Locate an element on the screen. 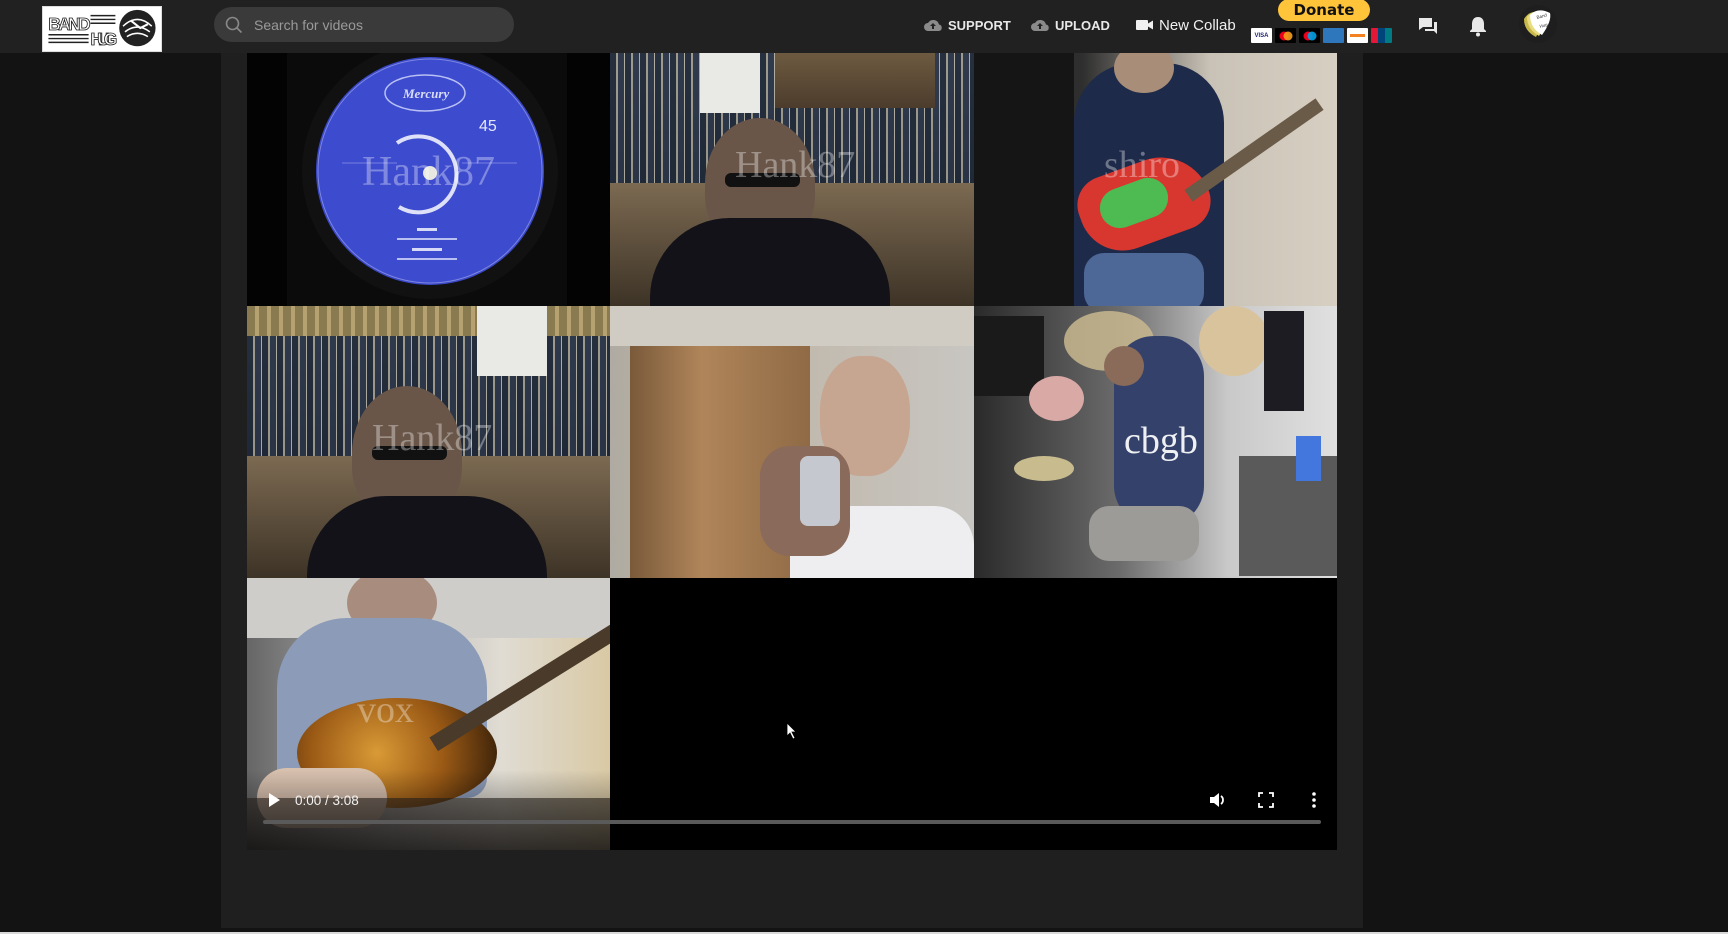 This screenshot has width=1728, height=934. volume-icon is located at coordinates (1218, 800).